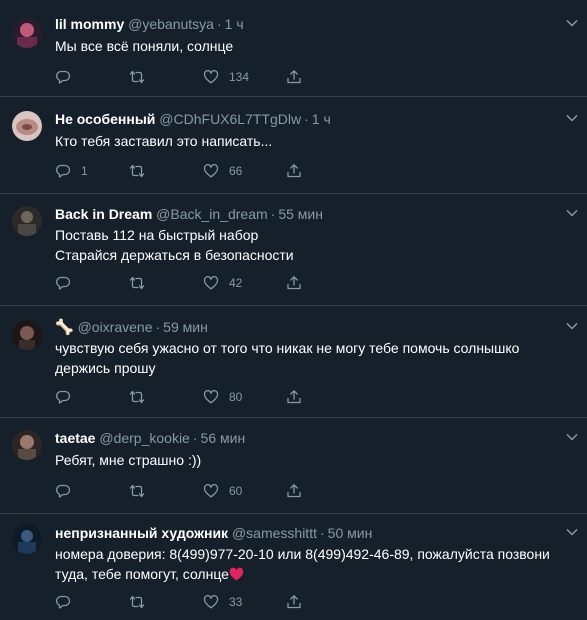  What do you see at coordinates (301, 24) in the screenshot?
I see `tweet-header: lil mommy @yebanutsya · 1 ч` at bounding box center [301, 24].